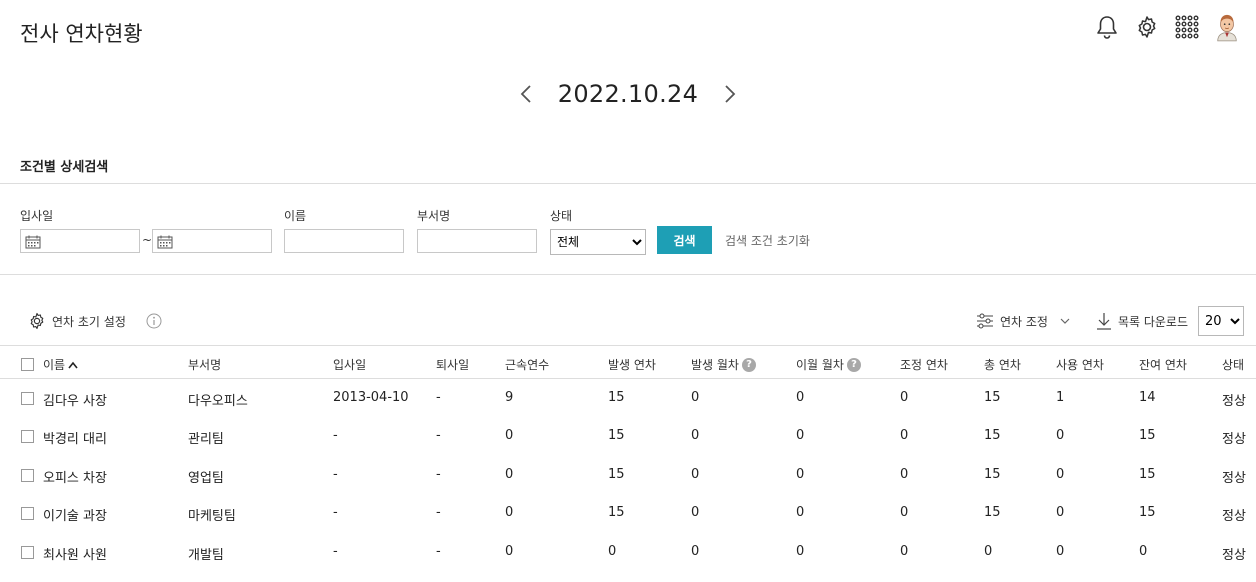  What do you see at coordinates (204, 364) in the screenshot?
I see `col-header-dept: 부서명` at bounding box center [204, 364].